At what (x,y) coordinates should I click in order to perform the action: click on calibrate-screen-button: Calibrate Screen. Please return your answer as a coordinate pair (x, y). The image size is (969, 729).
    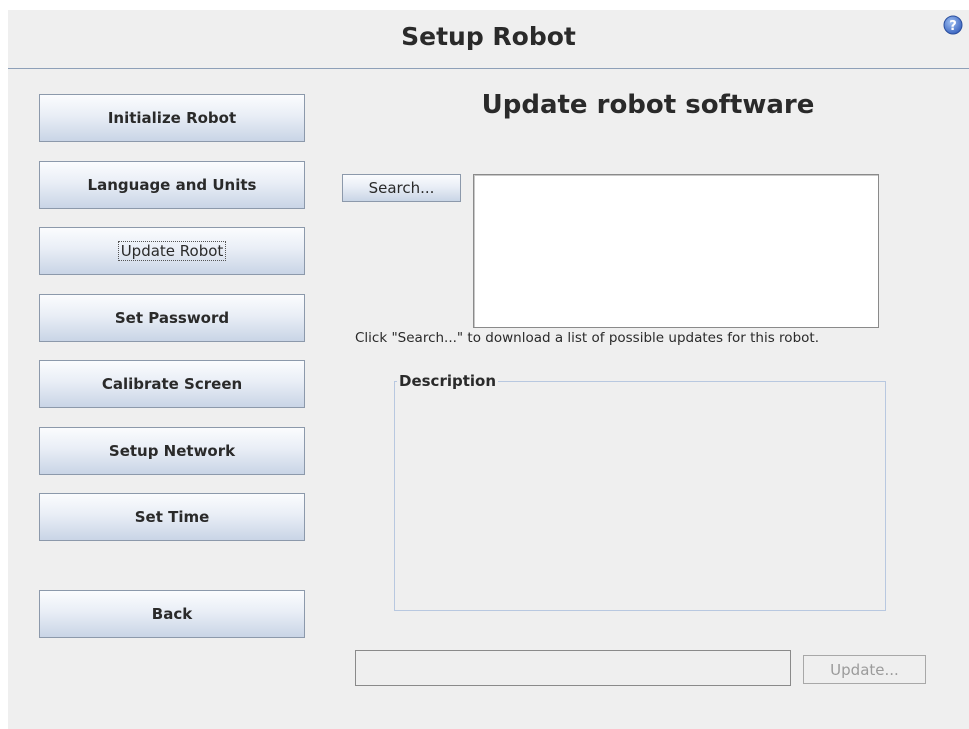
    Looking at the image, I should click on (172, 384).